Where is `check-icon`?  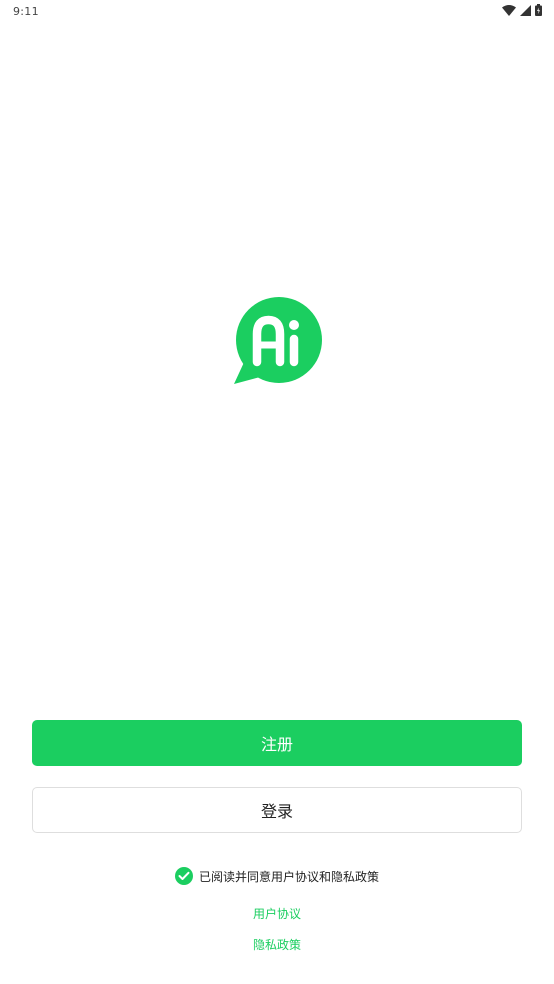 check-icon is located at coordinates (184, 875).